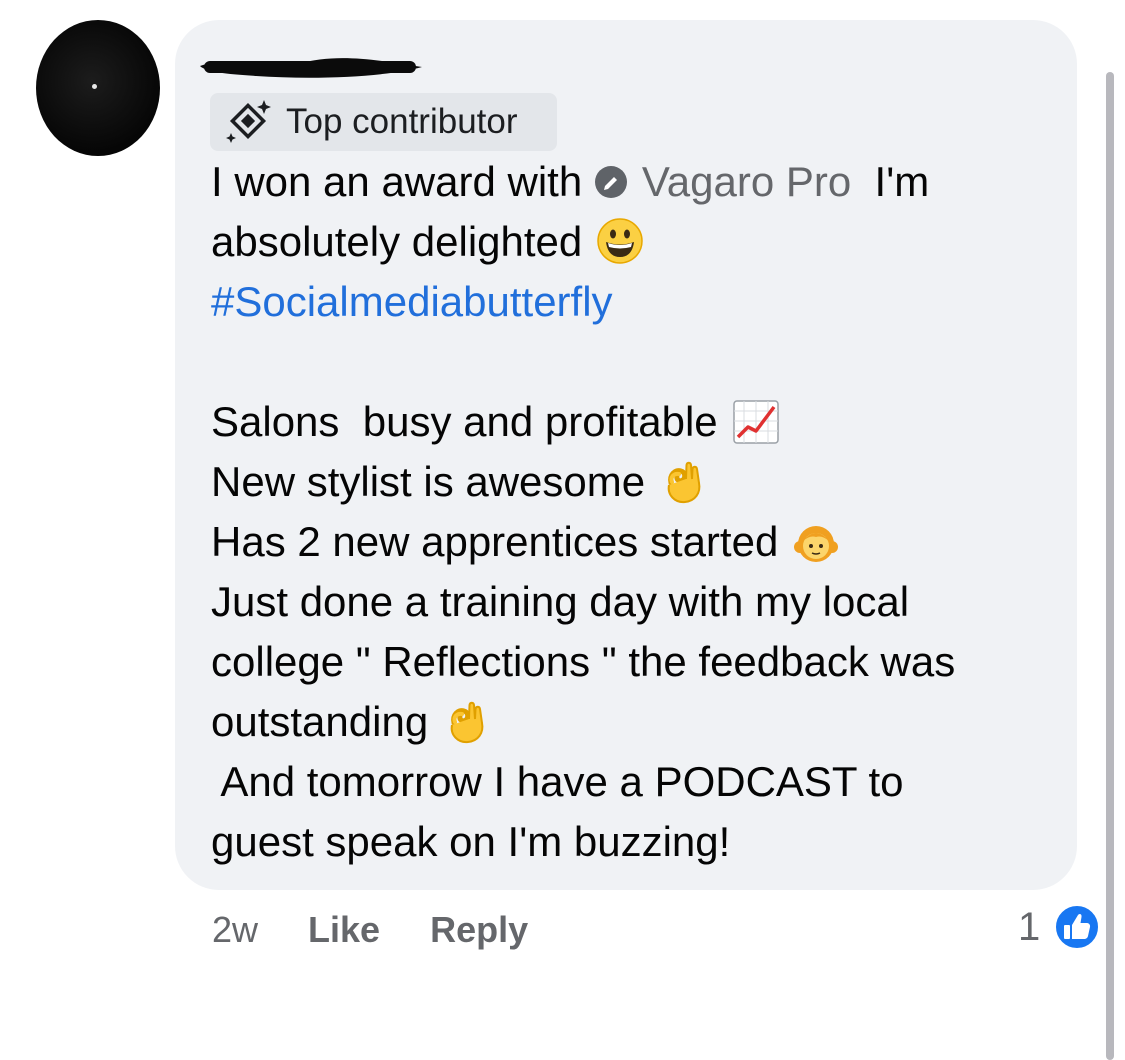 The height and width of the screenshot is (1060, 1125). What do you see at coordinates (560, 601) in the screenshot?
I see `comment-line: Just done a training day with my local` at bounding box center [560, 601].